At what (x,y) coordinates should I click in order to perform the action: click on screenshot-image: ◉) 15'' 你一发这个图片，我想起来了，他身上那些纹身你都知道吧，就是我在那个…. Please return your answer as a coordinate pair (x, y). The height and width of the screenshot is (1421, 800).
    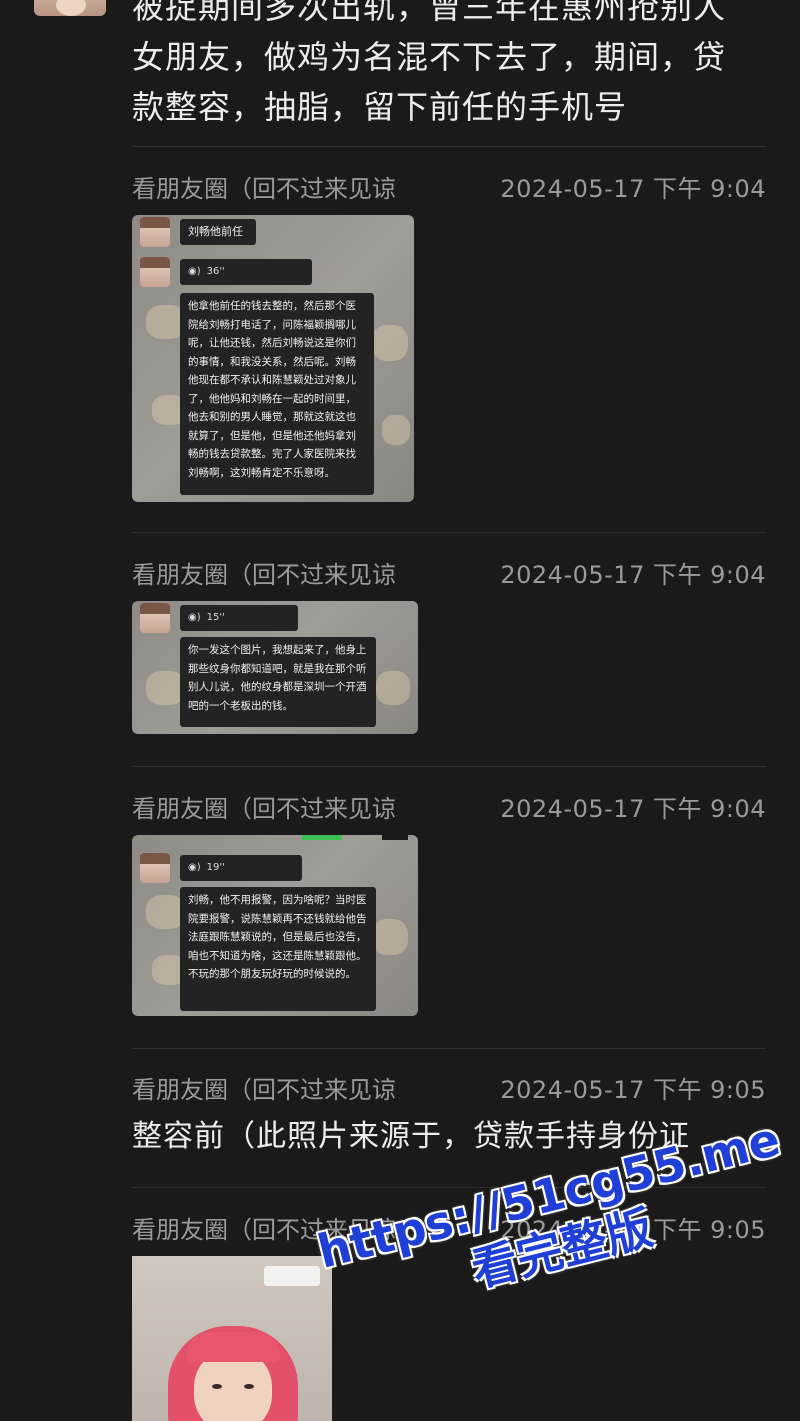
    Looking at the image, I should click on (275, 667).